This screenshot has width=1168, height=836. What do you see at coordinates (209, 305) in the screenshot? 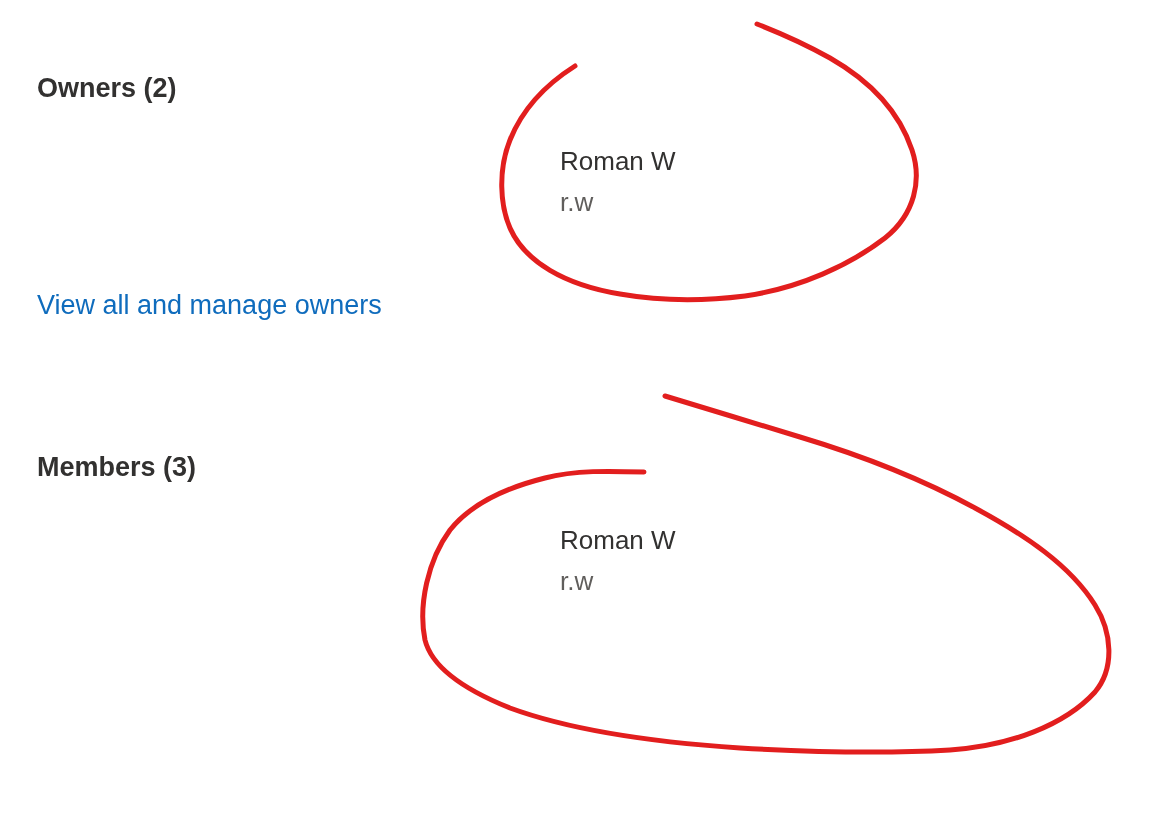
I see `manage-owners-link: View all and manage owners` at bounding box center [209, 305].